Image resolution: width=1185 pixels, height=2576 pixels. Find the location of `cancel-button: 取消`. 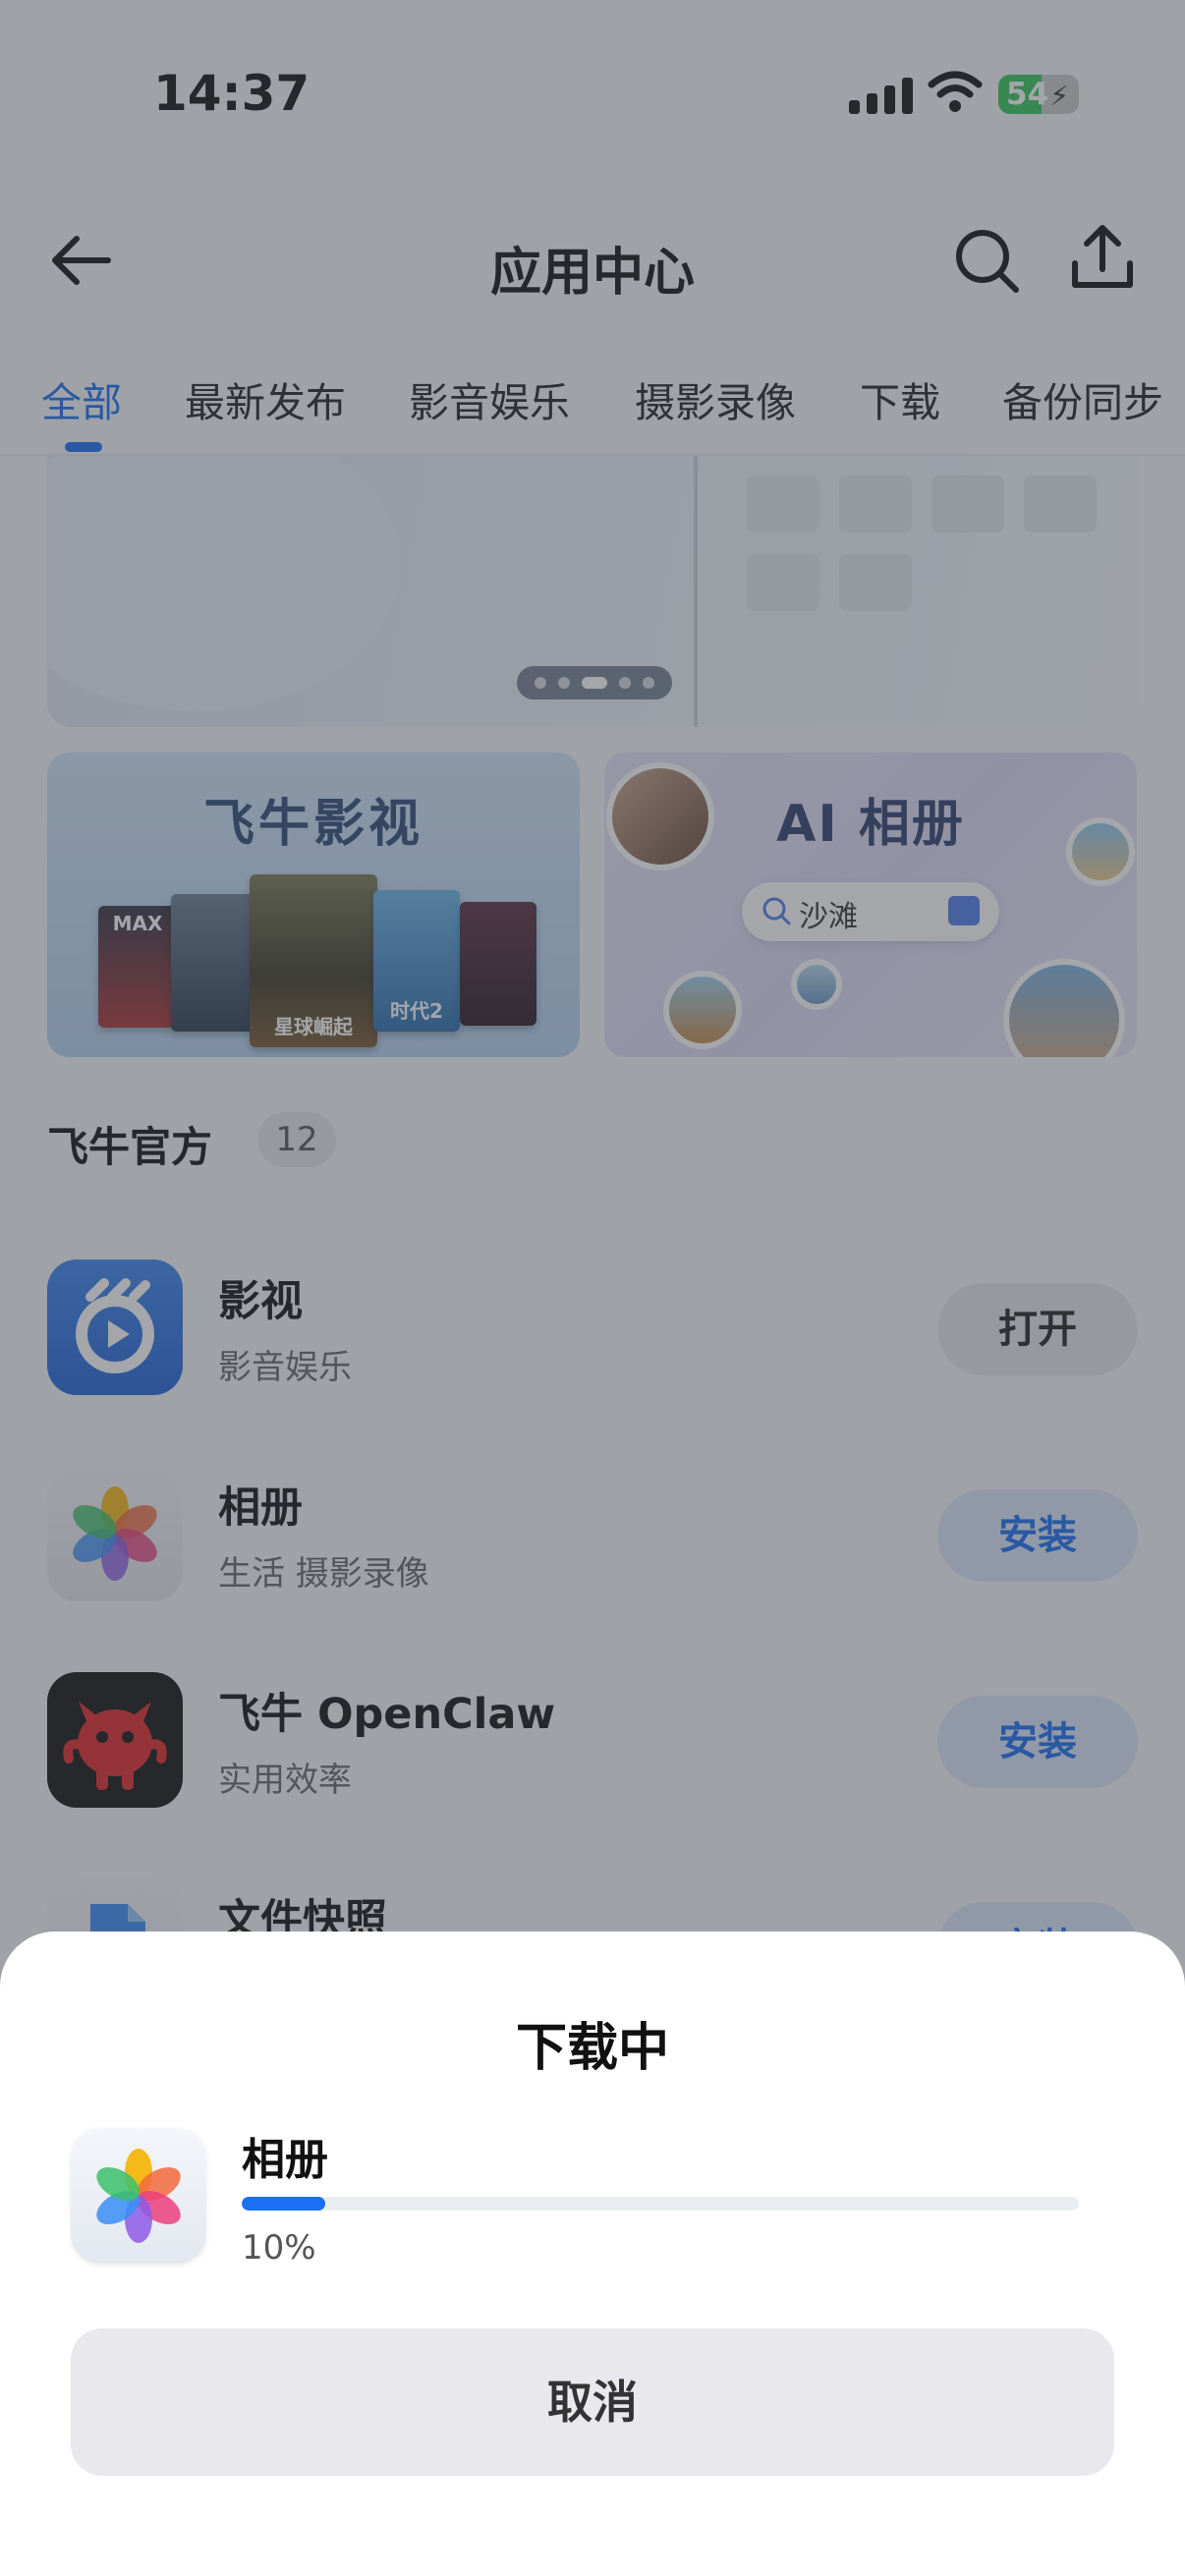

cancel-button: 取消 is located at coordinates (592, 2402).